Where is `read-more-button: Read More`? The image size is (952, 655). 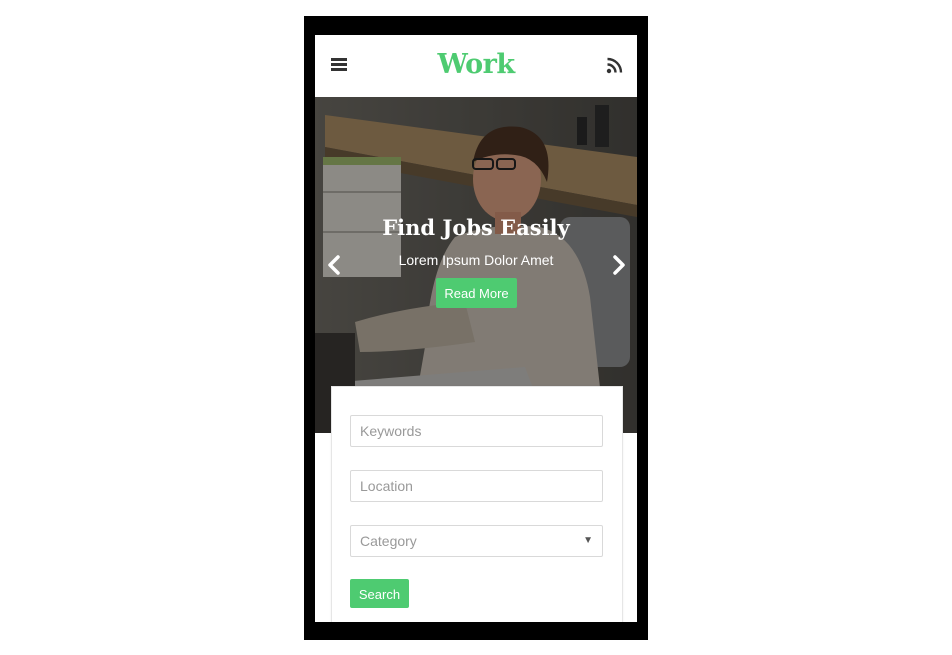 read-more-button: Read More is located at coordinates (476, 293).